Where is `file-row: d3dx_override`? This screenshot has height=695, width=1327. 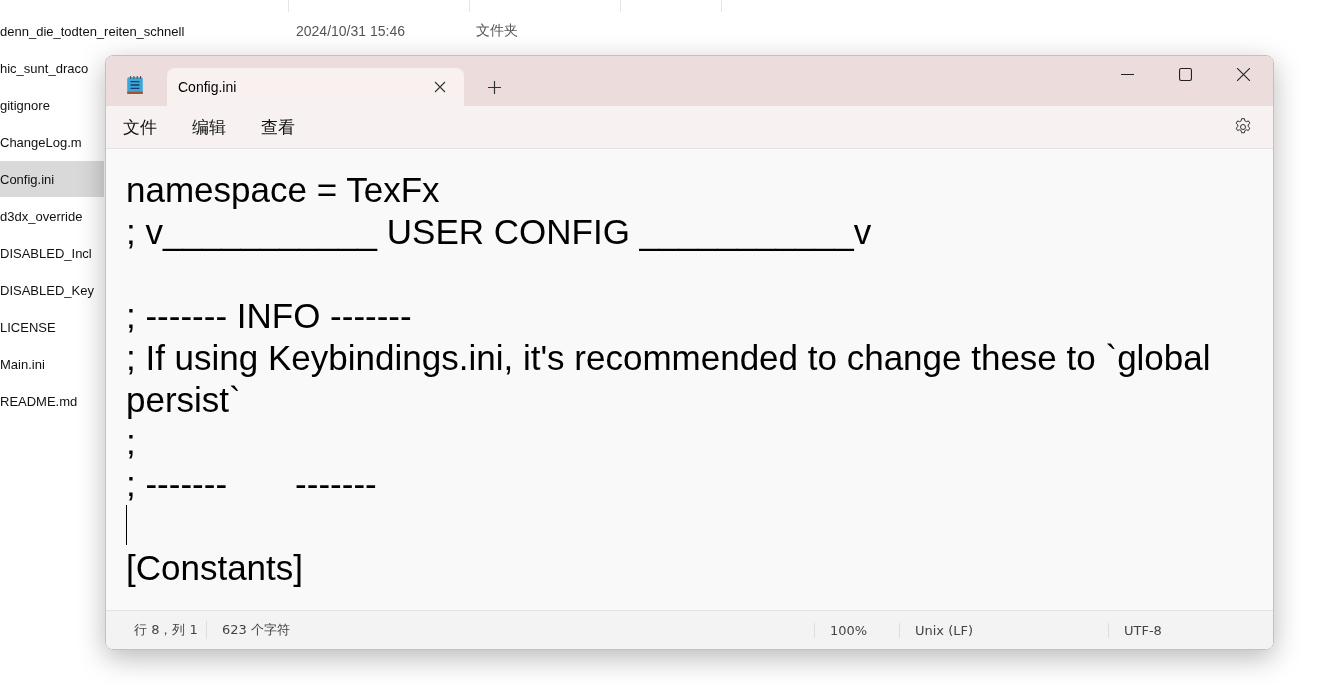
file-row: d3dx_override is located at coordinates (52, 216).